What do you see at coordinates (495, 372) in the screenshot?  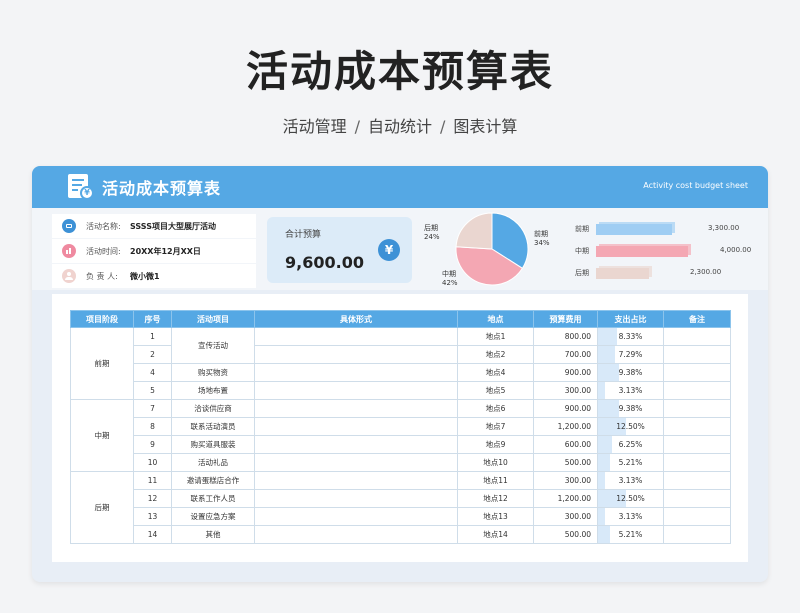 I see `table-cell: 地点4` at bounding box center [495, 372].